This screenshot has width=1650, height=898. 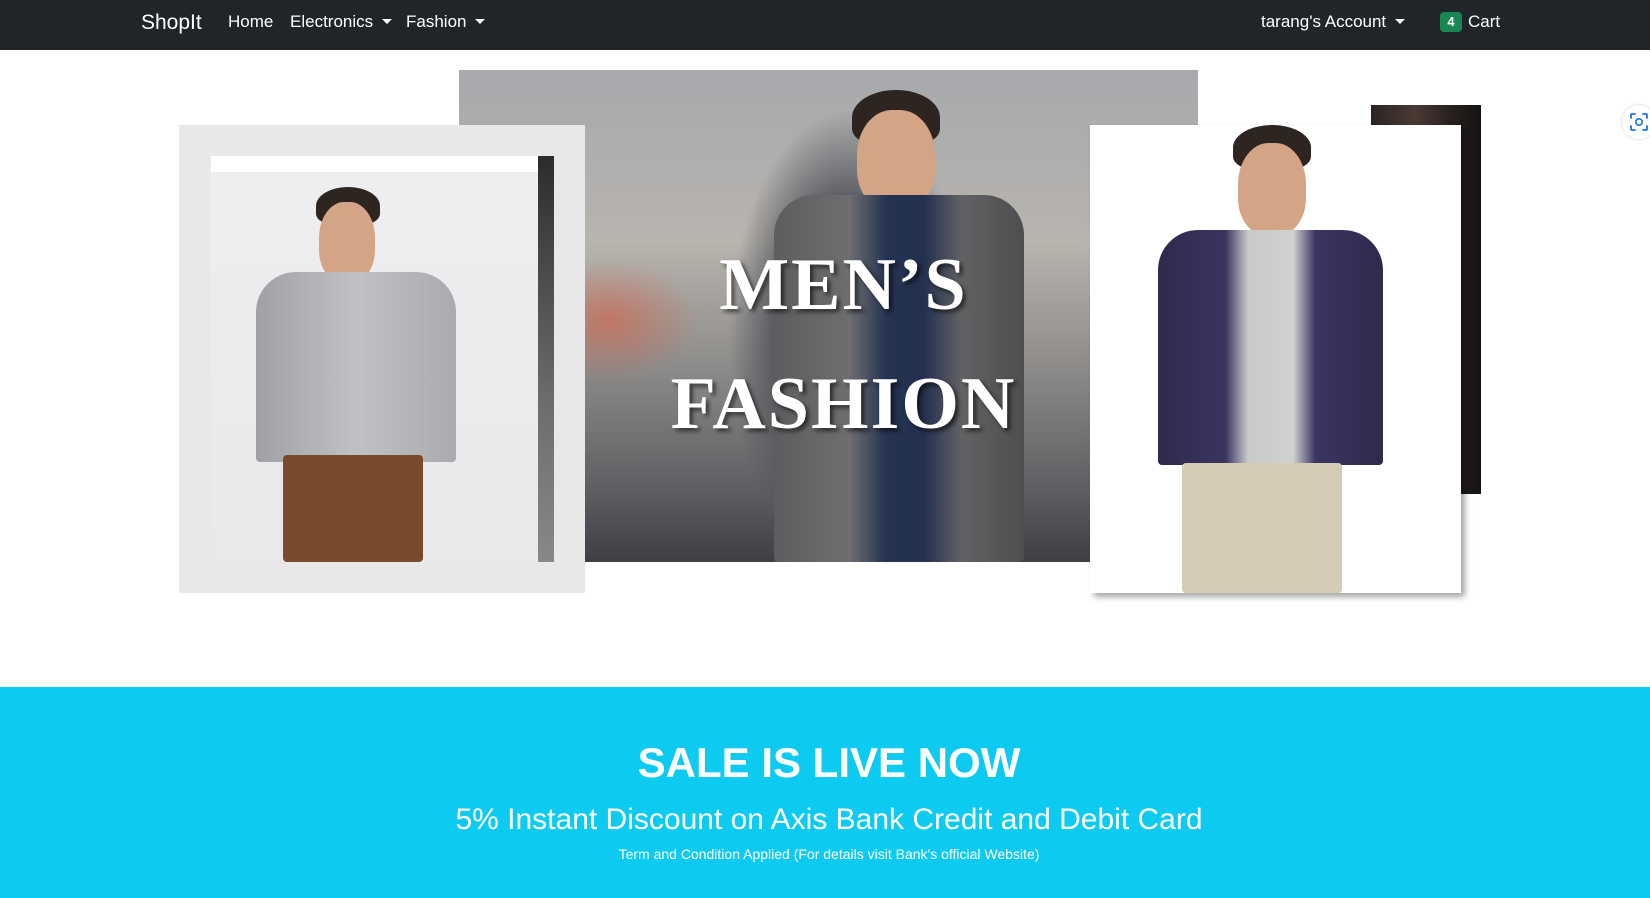 I want to click on cart-label: Cart, so click(x=1484, y=21).